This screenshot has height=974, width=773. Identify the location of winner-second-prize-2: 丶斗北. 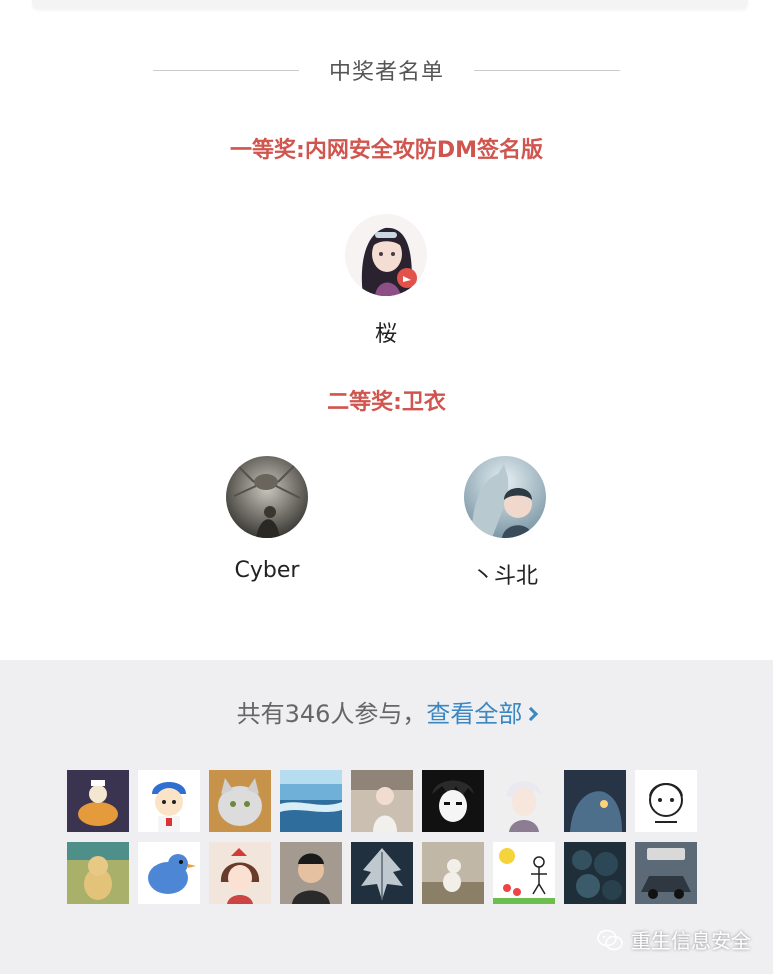
(505, 523).